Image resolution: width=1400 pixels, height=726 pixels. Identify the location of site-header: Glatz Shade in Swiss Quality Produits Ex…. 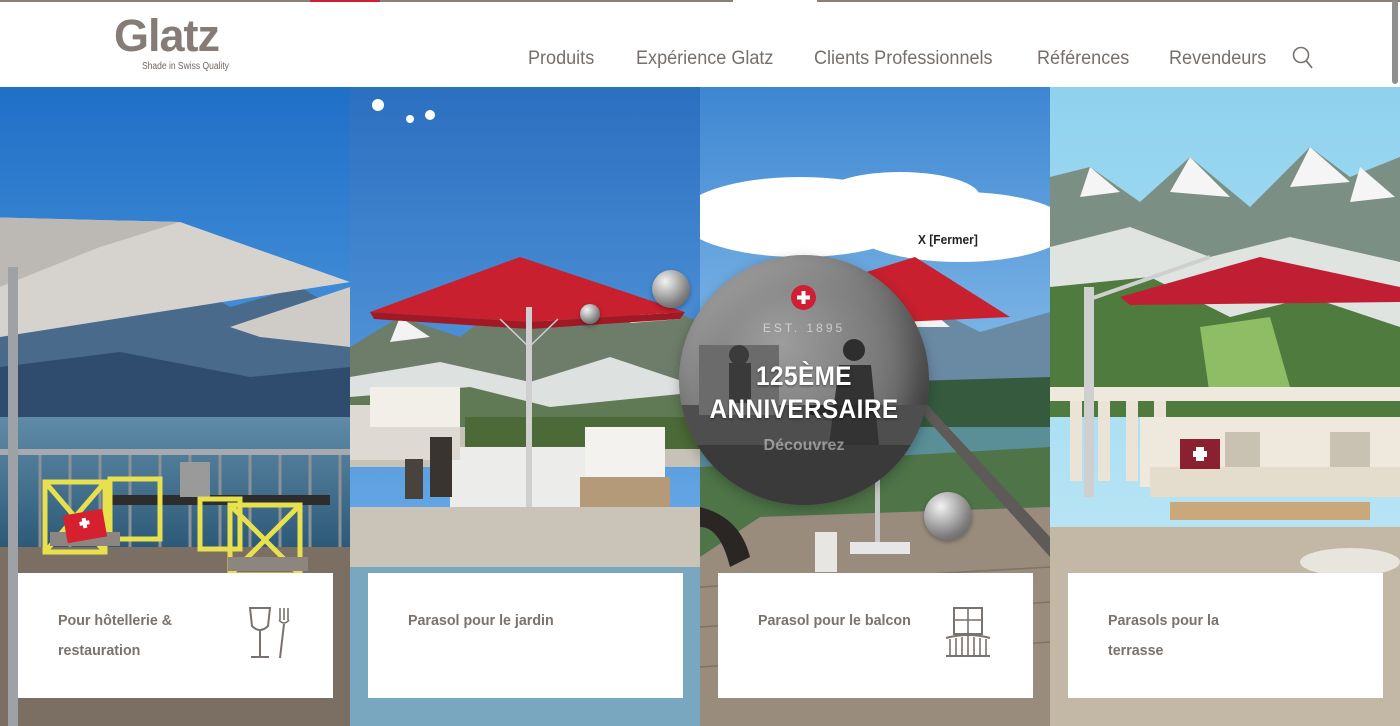
(700, 43).